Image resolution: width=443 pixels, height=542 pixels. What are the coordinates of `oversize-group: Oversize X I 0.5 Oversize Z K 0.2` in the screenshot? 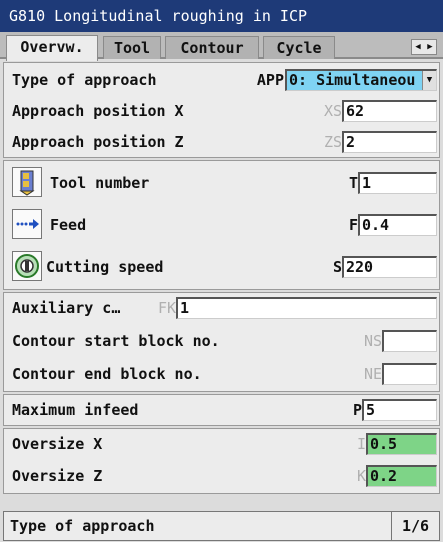 It's located at (221, 461).